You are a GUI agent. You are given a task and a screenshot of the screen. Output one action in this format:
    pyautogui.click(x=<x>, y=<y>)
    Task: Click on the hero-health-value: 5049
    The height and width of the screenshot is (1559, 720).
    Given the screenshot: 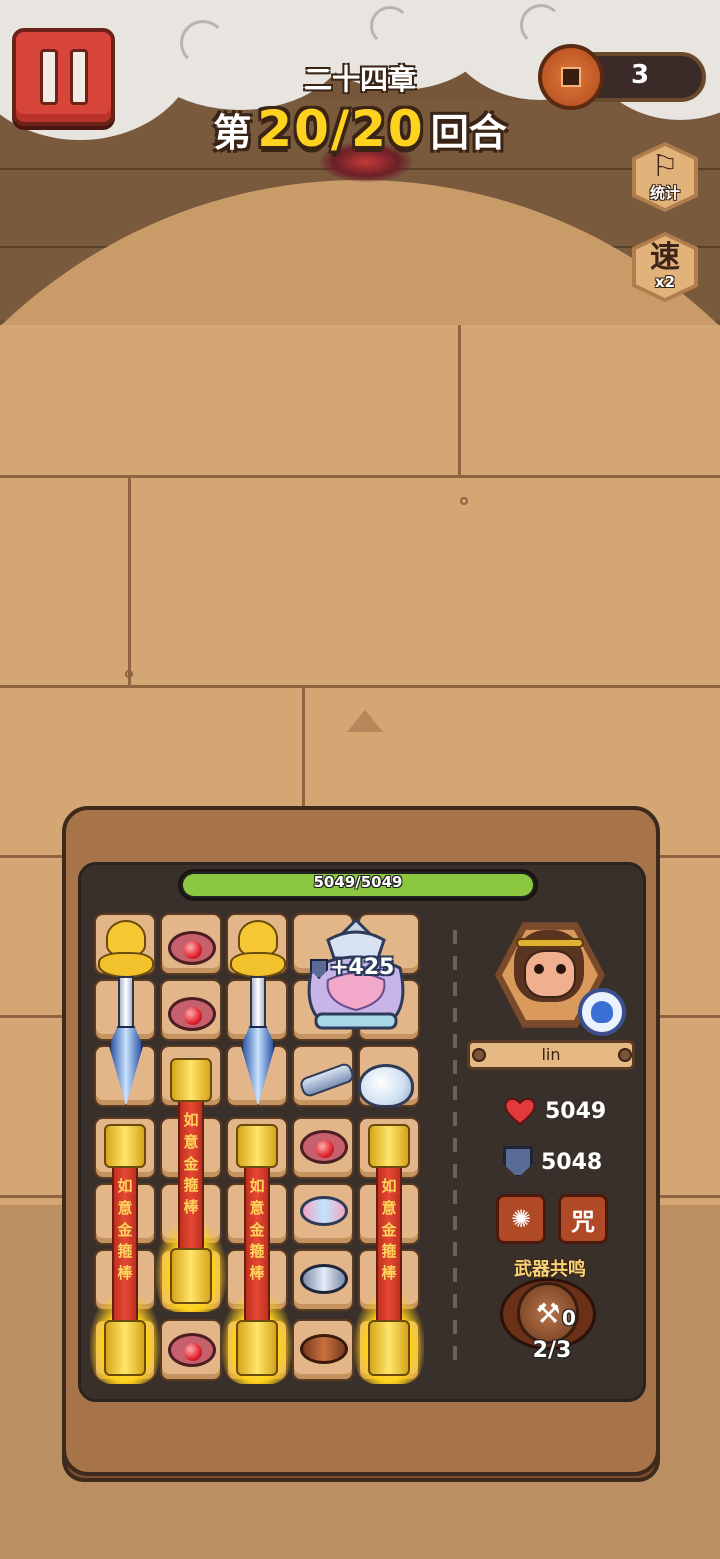 What is the action you would take?
    pyautogui.click(x=576, y=1111)
    